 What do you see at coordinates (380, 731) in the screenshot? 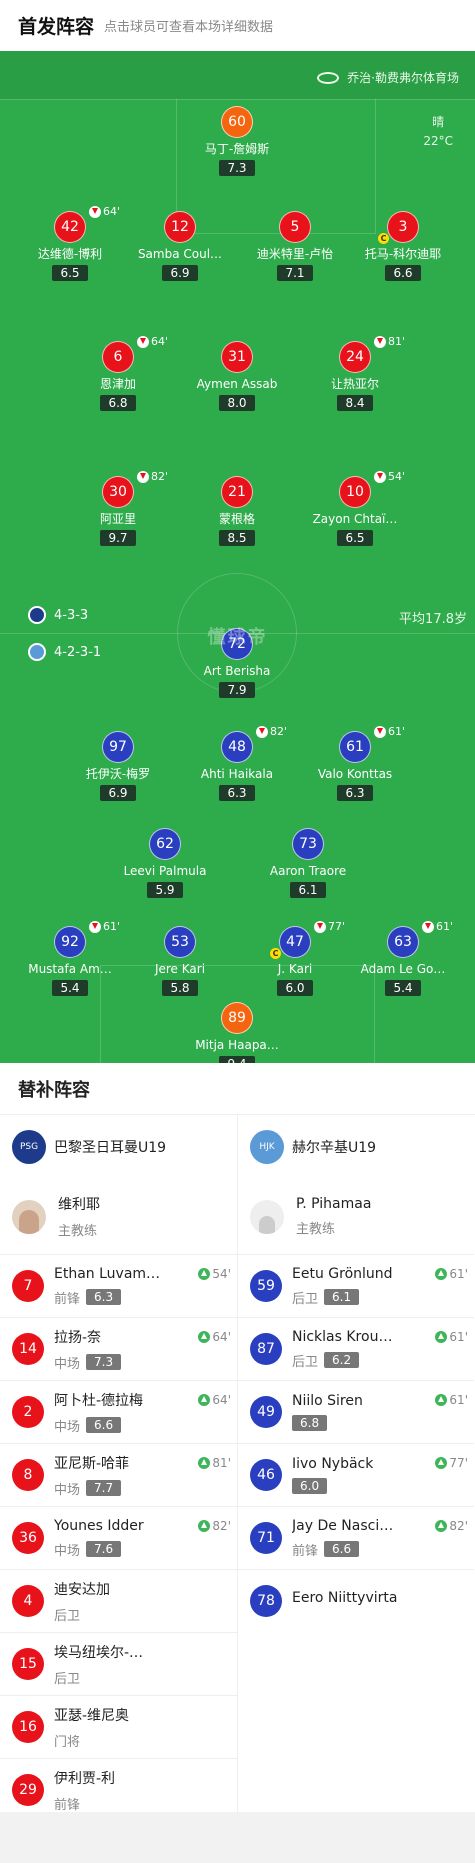
I see `sub-off-arrow-icon` at bounding box center [380, 731].